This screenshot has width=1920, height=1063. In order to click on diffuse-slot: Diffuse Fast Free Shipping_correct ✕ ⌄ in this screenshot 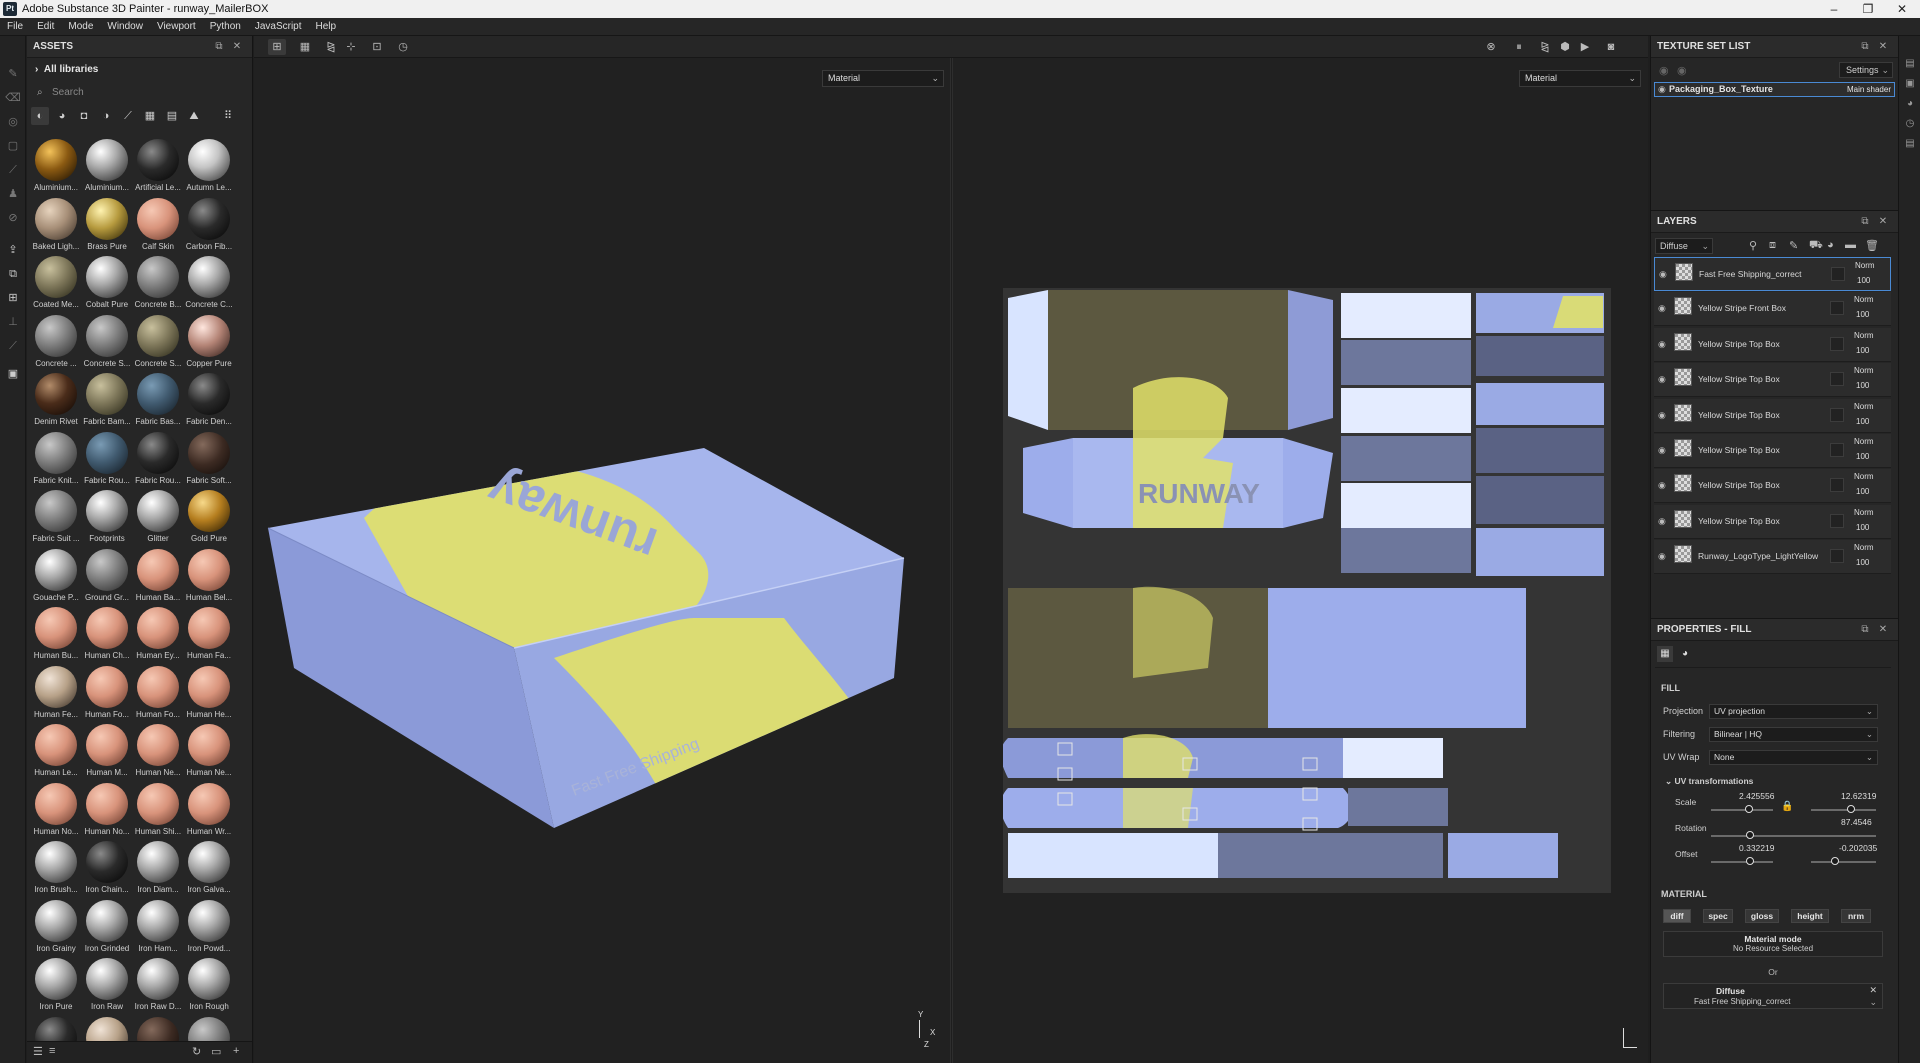, I will do `click(1773, 996)`.